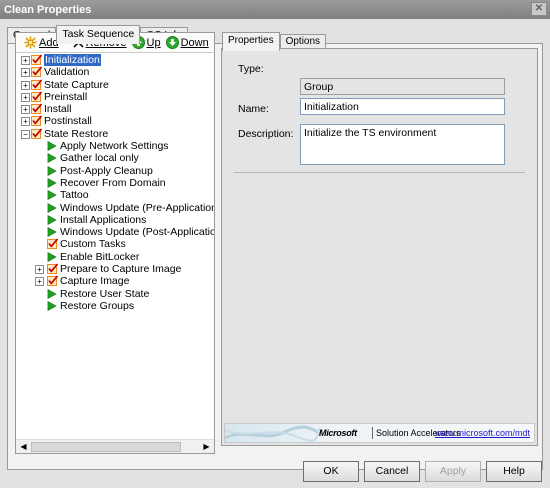  I want to click on ok-button: OK, so click(331, 471).